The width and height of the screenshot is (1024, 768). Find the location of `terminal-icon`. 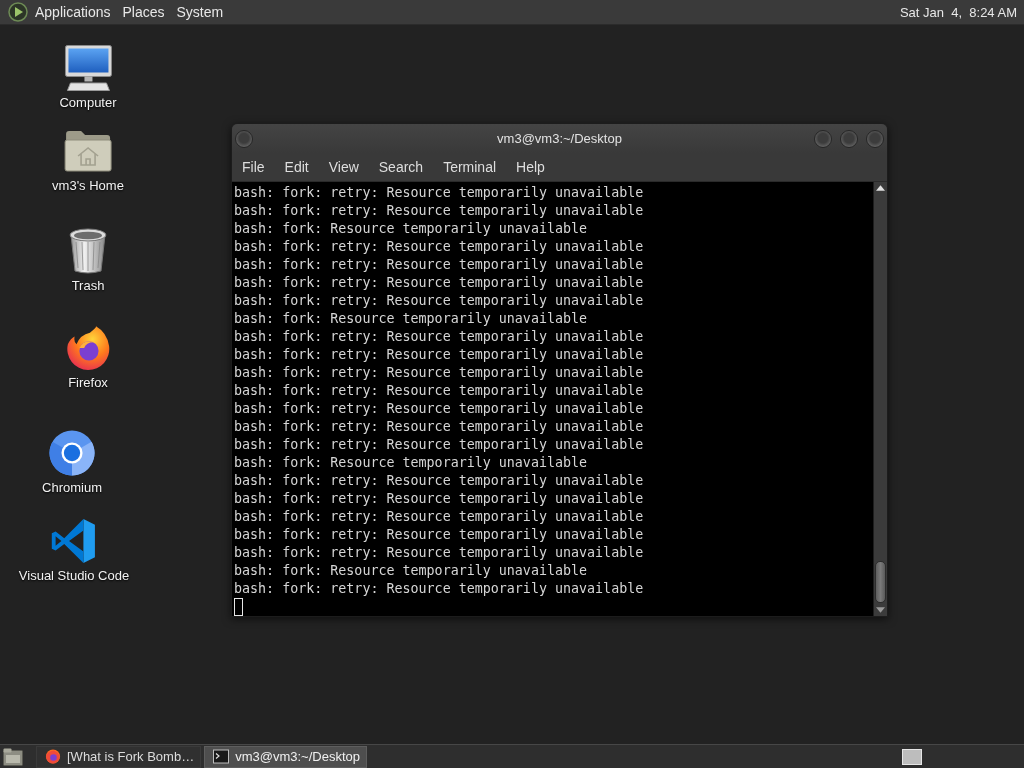

terminal-icon is located at coordinates (221, 756).